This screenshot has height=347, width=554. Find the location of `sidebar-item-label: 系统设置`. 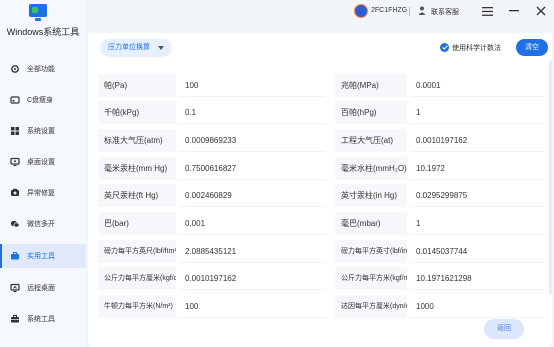

sidebar-item-label: 系统设置 is located at coordinates (41, 131).